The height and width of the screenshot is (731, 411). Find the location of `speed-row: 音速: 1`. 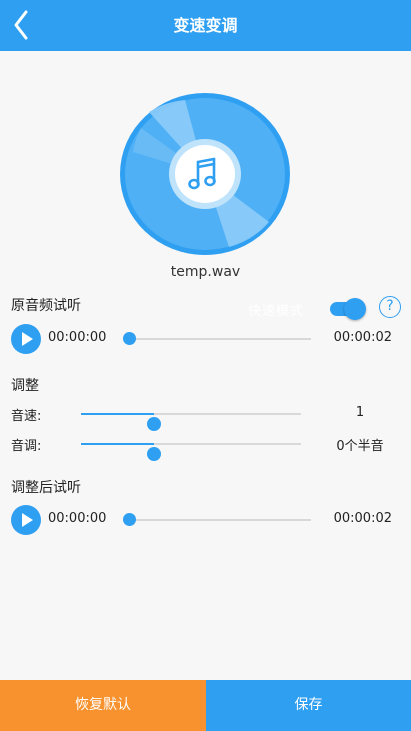

speed-row: 音速: 1 is located at coordinates (205, 417).